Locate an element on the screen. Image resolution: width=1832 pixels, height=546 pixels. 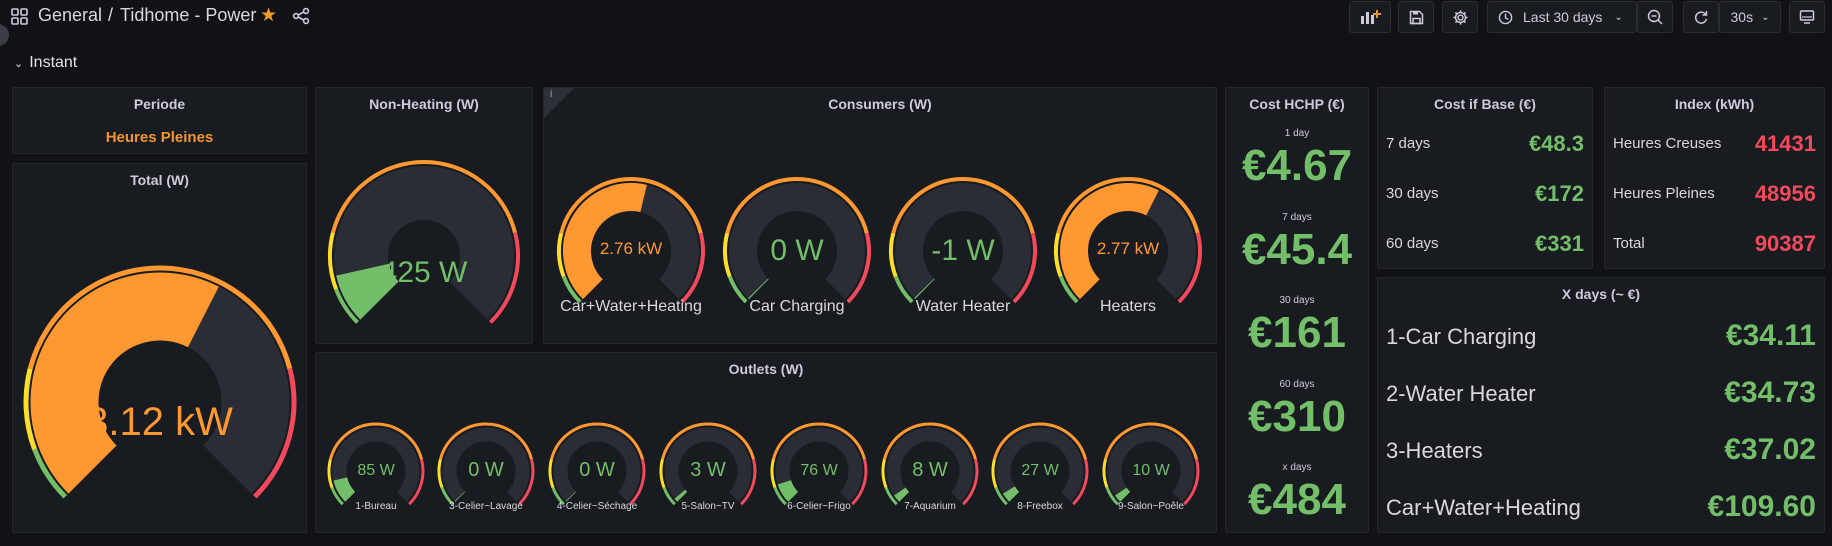
consumer-gauge-value: 0 W is located at coordinates (797, 250).